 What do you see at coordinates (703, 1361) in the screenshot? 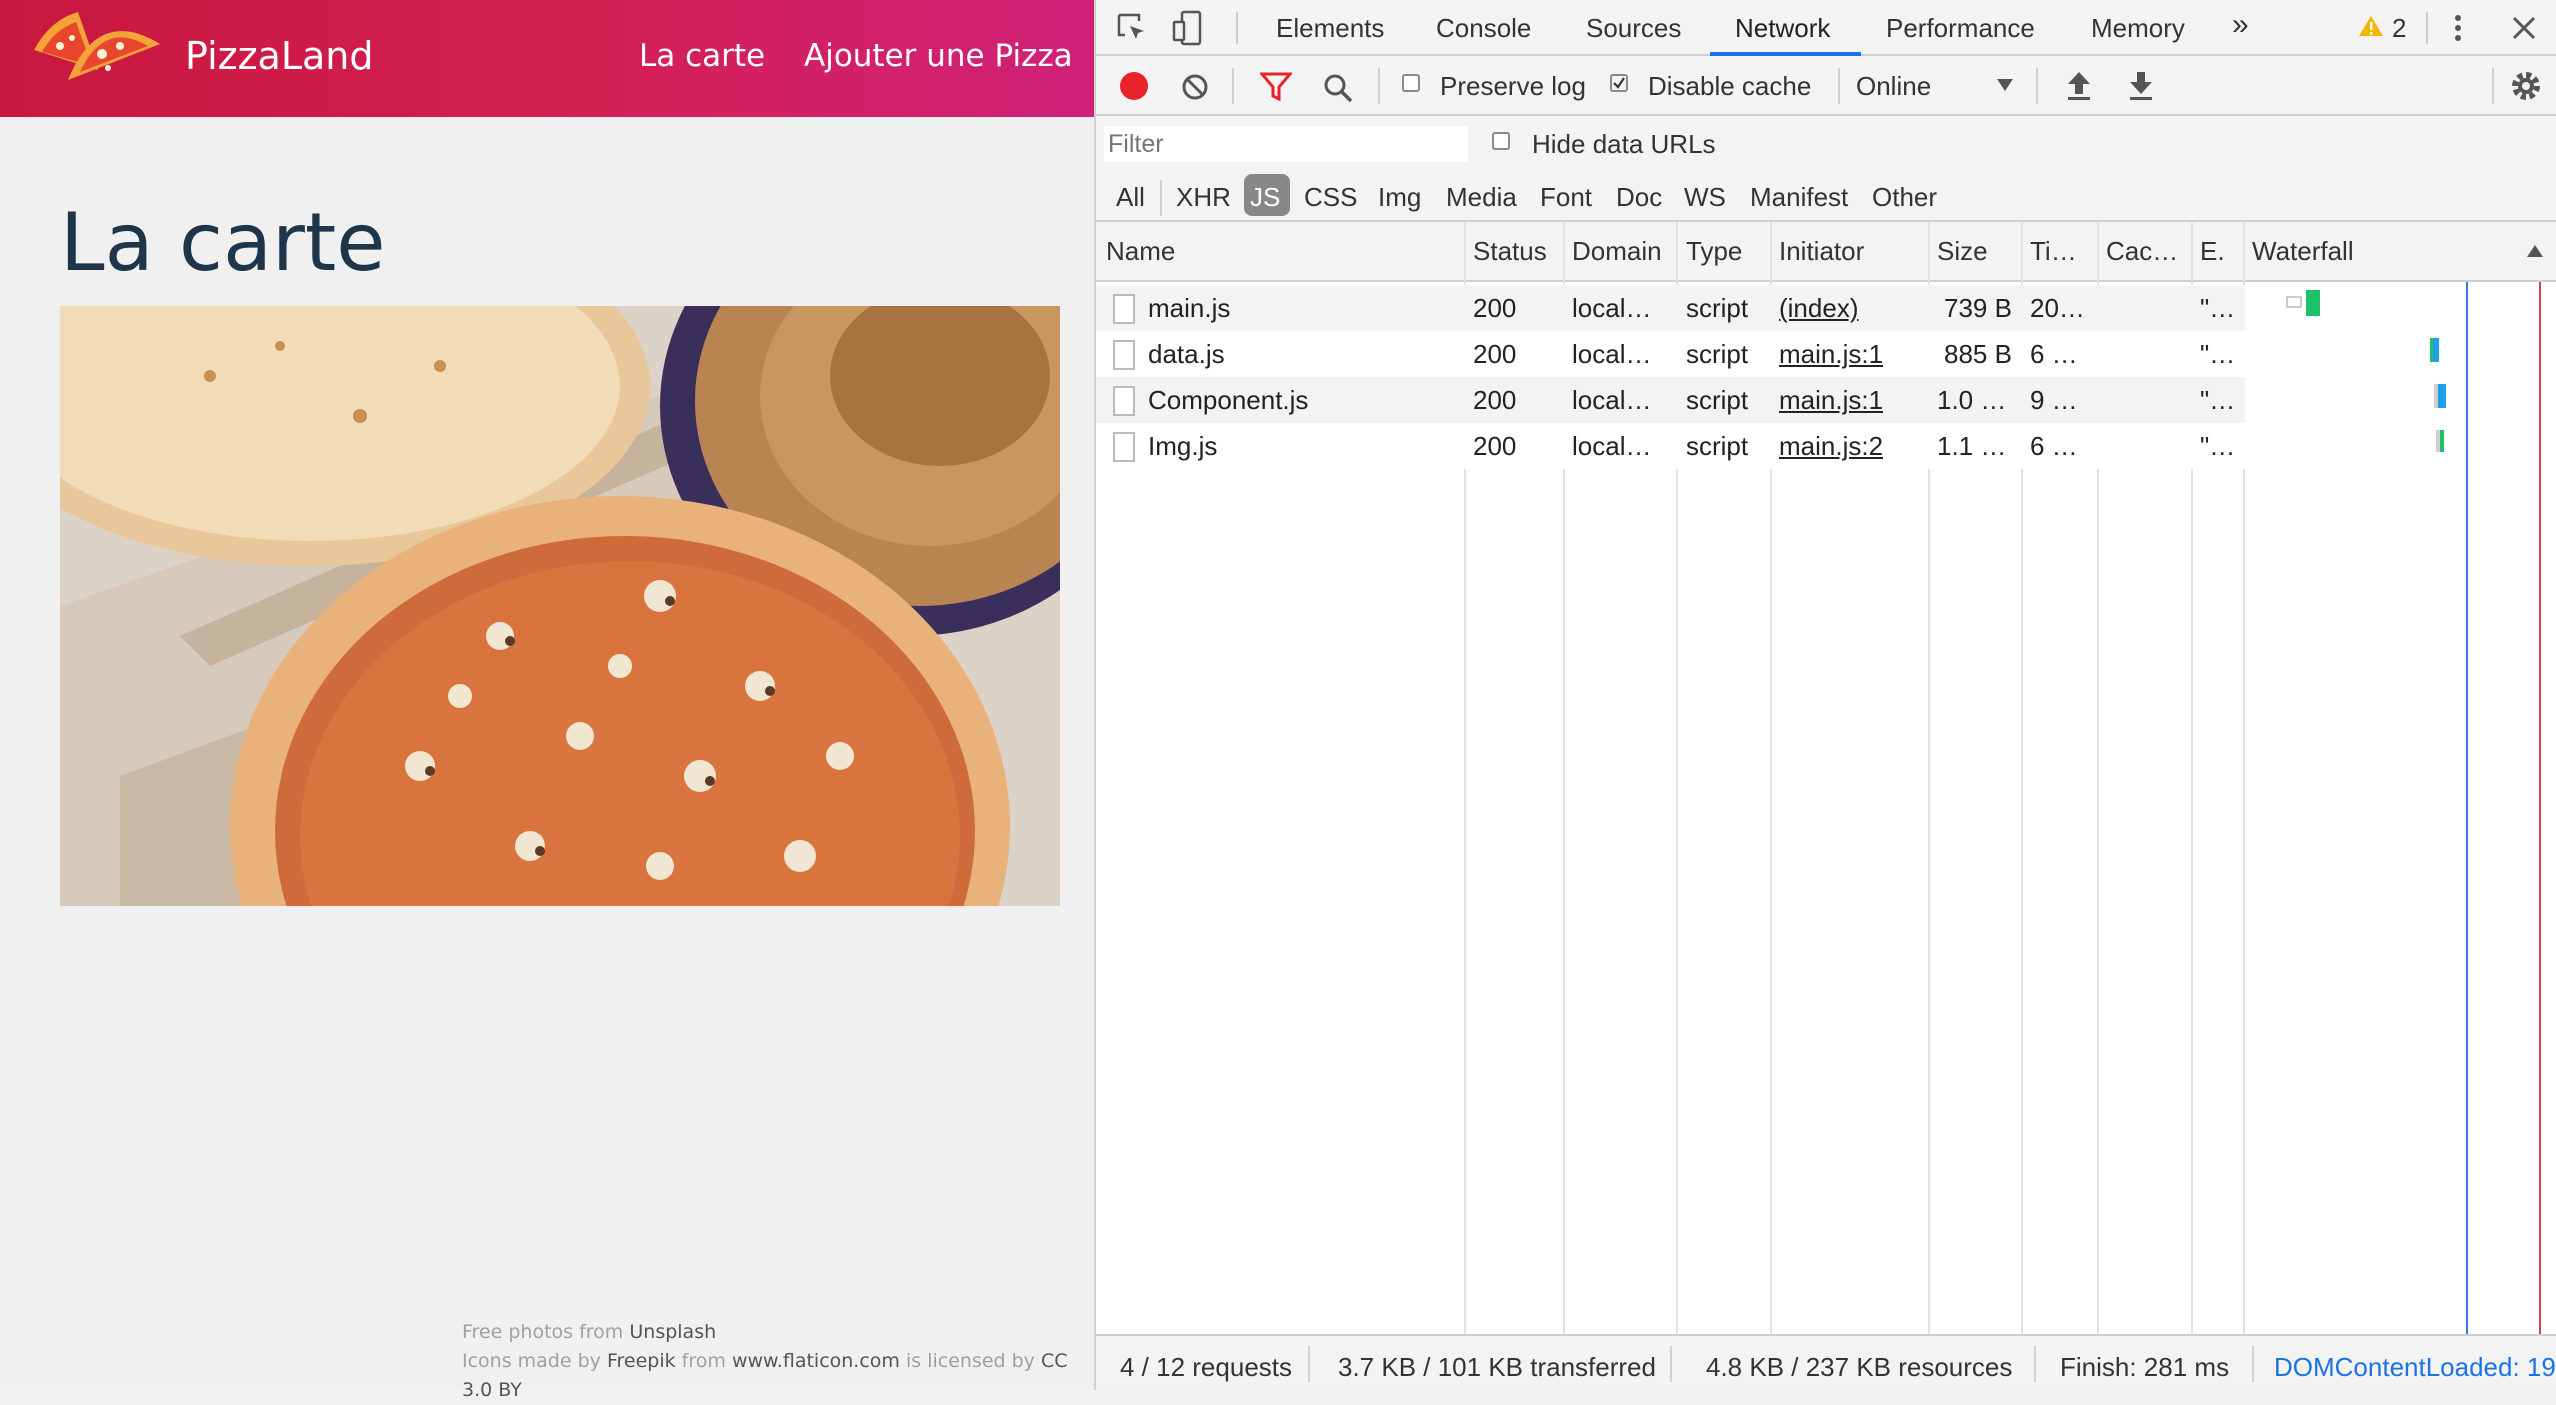
I see `credits-from: from` at bounding box center [703, 1361].